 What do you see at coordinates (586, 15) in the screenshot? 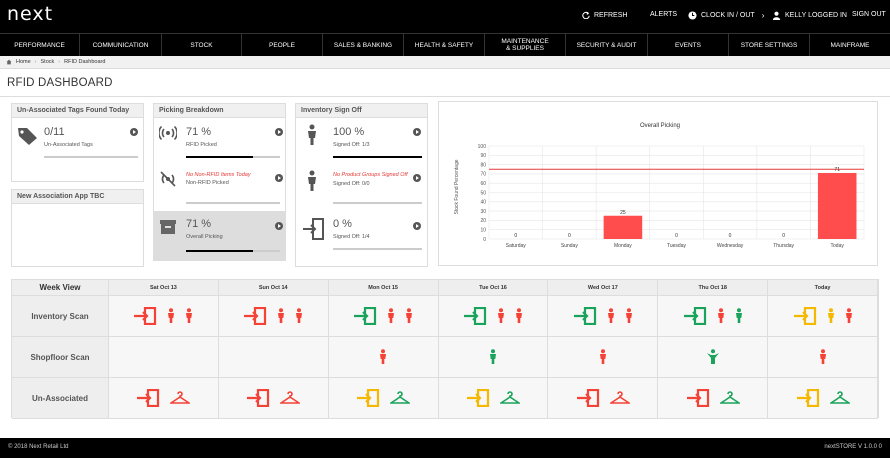
I see `refresh-icon` at bounding box center [586, 15].